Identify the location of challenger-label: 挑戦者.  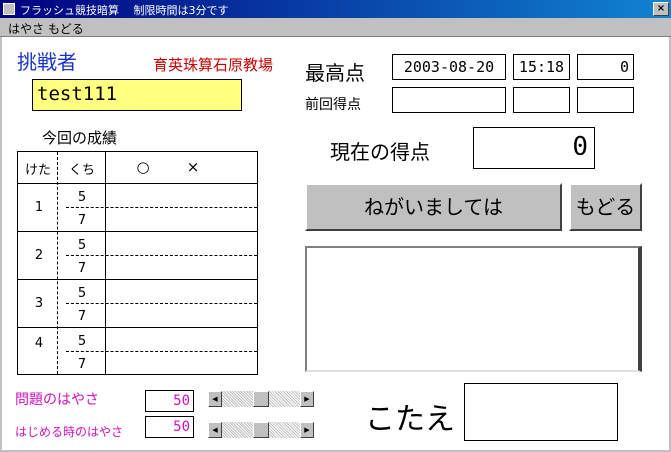
(47, 62).